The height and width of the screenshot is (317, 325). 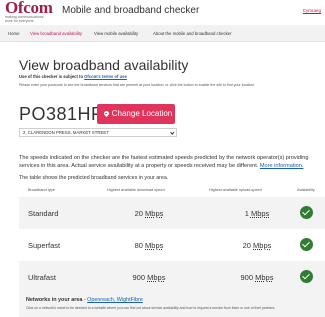 What do you see at coordinates (115, 300) in the screenshot?
I see `network-links: Openreach, WightFibre` at bounding box center [115, 300].